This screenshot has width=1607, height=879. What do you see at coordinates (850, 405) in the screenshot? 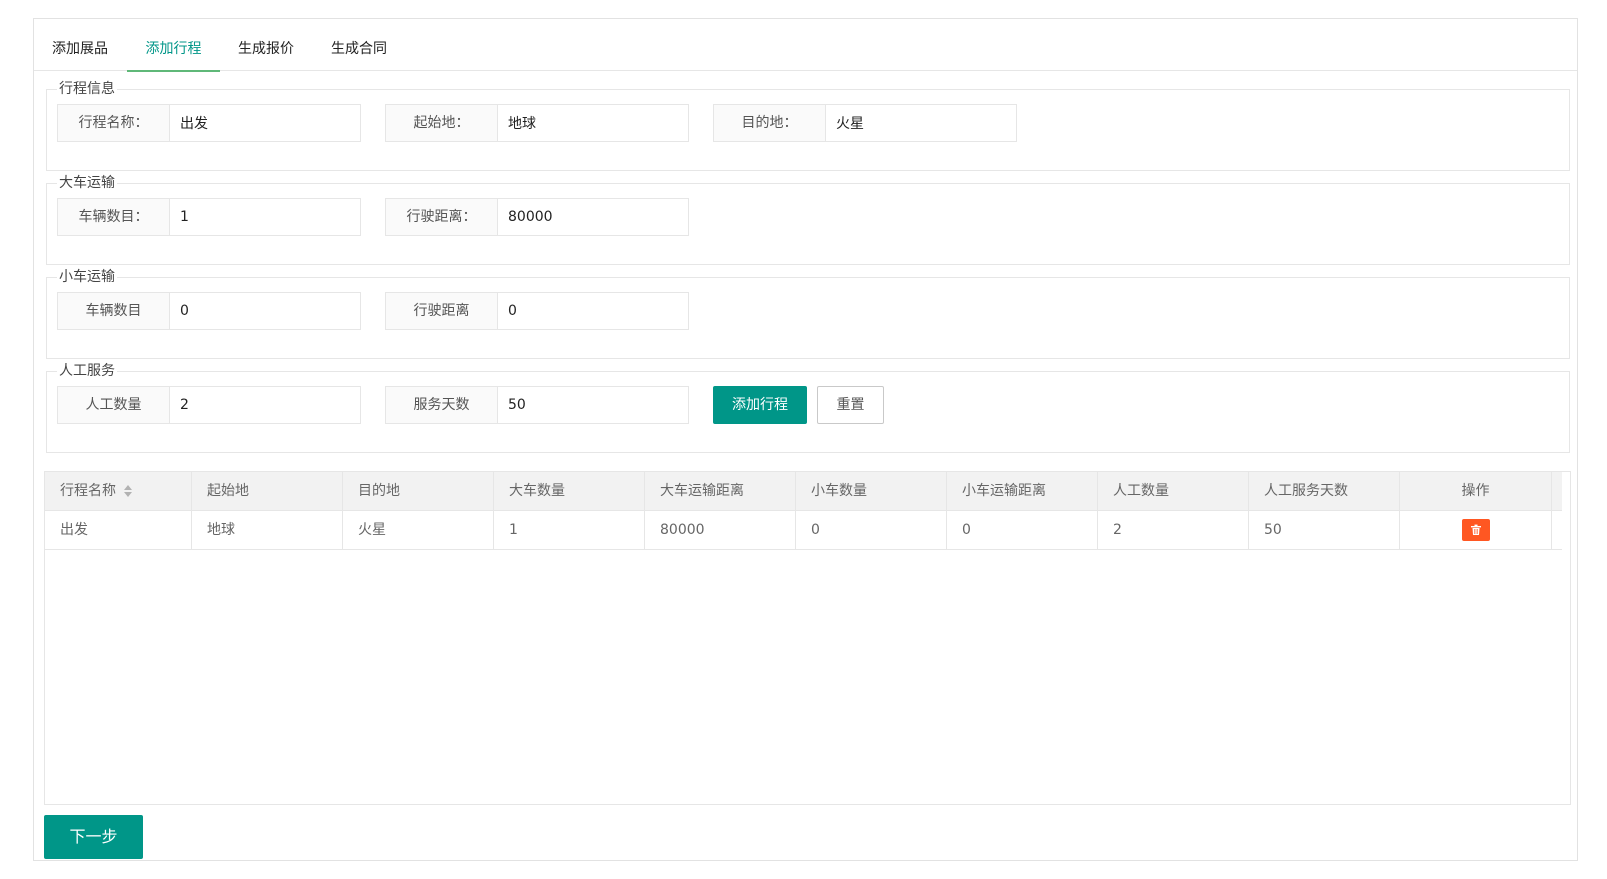
I see `reset-button: 重置` at bounding box center [850, 405].